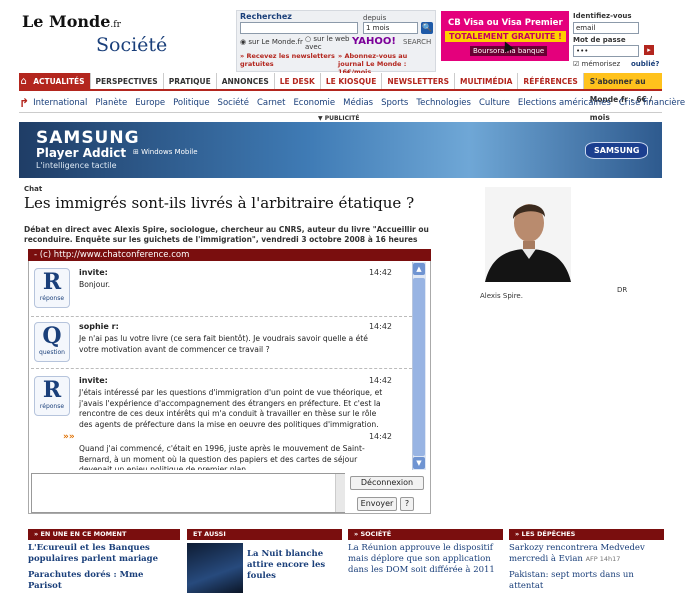 This screenshot has width=692, height=597. Describe the element at coordinates (88, 138) in the screenshot. I see `banner-brand: SAMSUNG` at that location.